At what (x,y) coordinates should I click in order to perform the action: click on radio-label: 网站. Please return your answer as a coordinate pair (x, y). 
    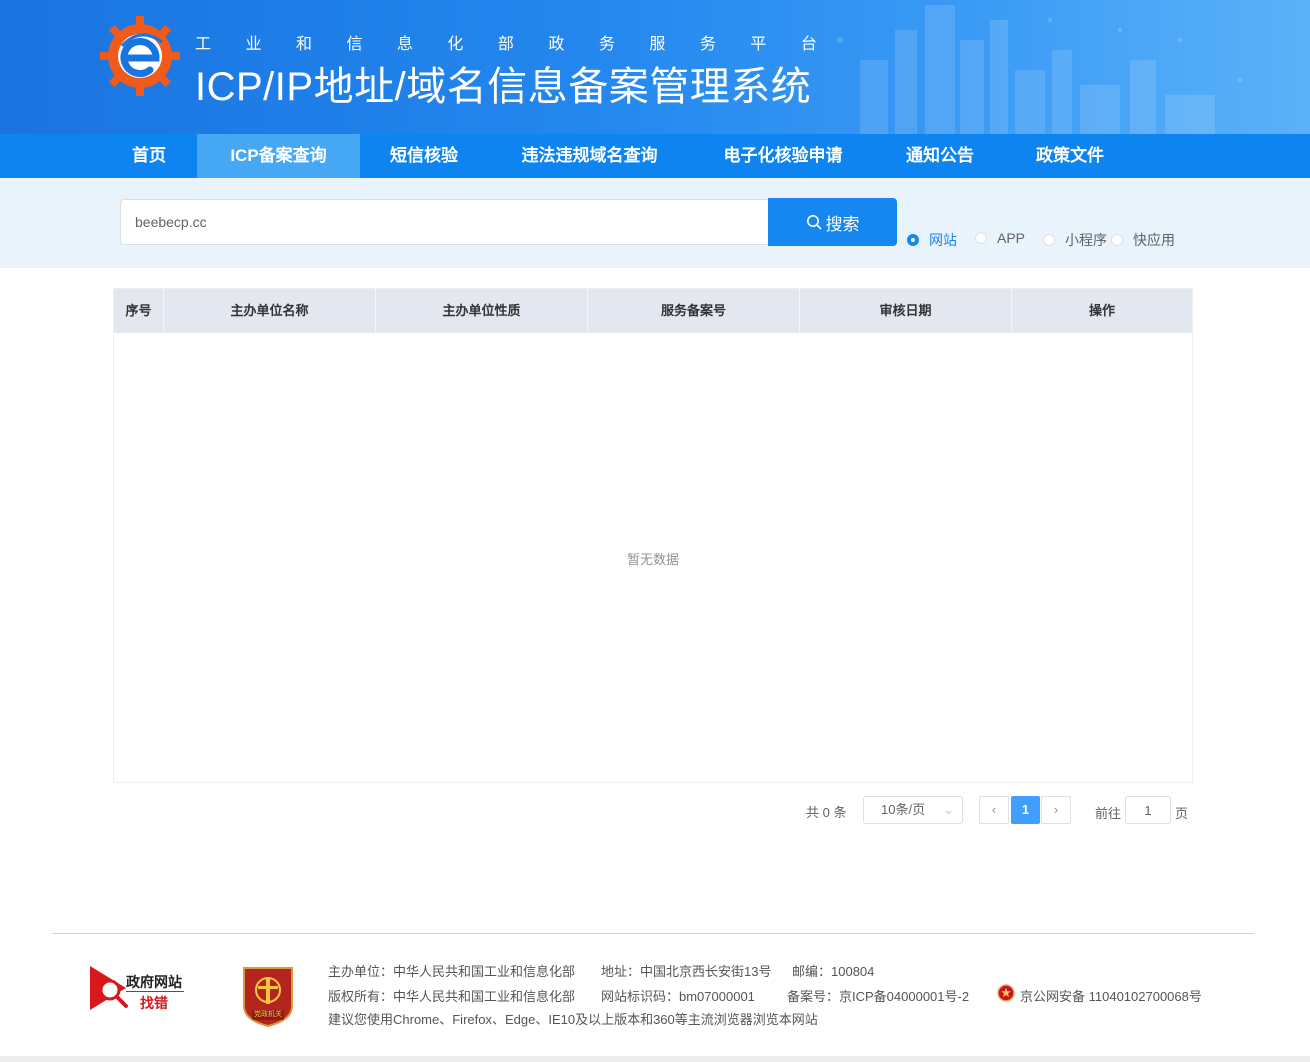
    Looking at the image, I should click on (943, 240).